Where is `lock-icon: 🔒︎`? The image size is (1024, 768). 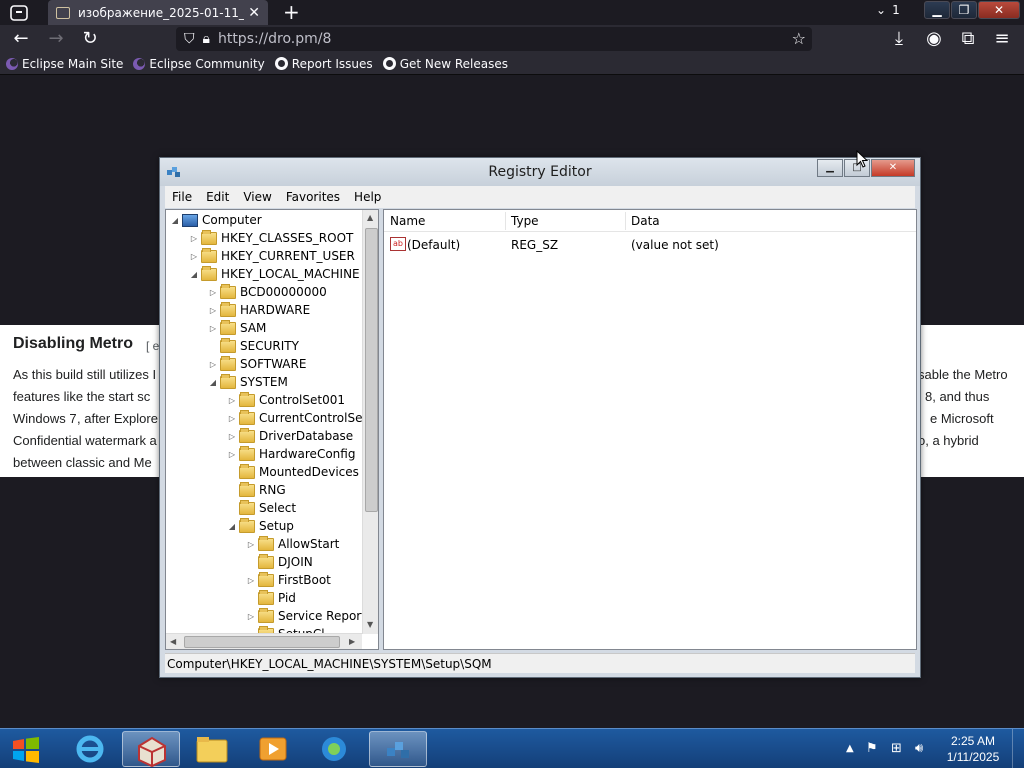
lock-icon: 🔒︎ is located at coordinates (206, 39).